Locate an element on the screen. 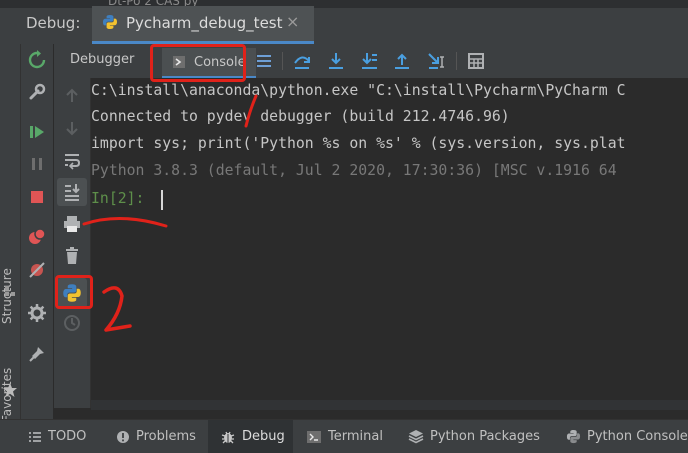  trash-icon is located at coordinates (72, 256).